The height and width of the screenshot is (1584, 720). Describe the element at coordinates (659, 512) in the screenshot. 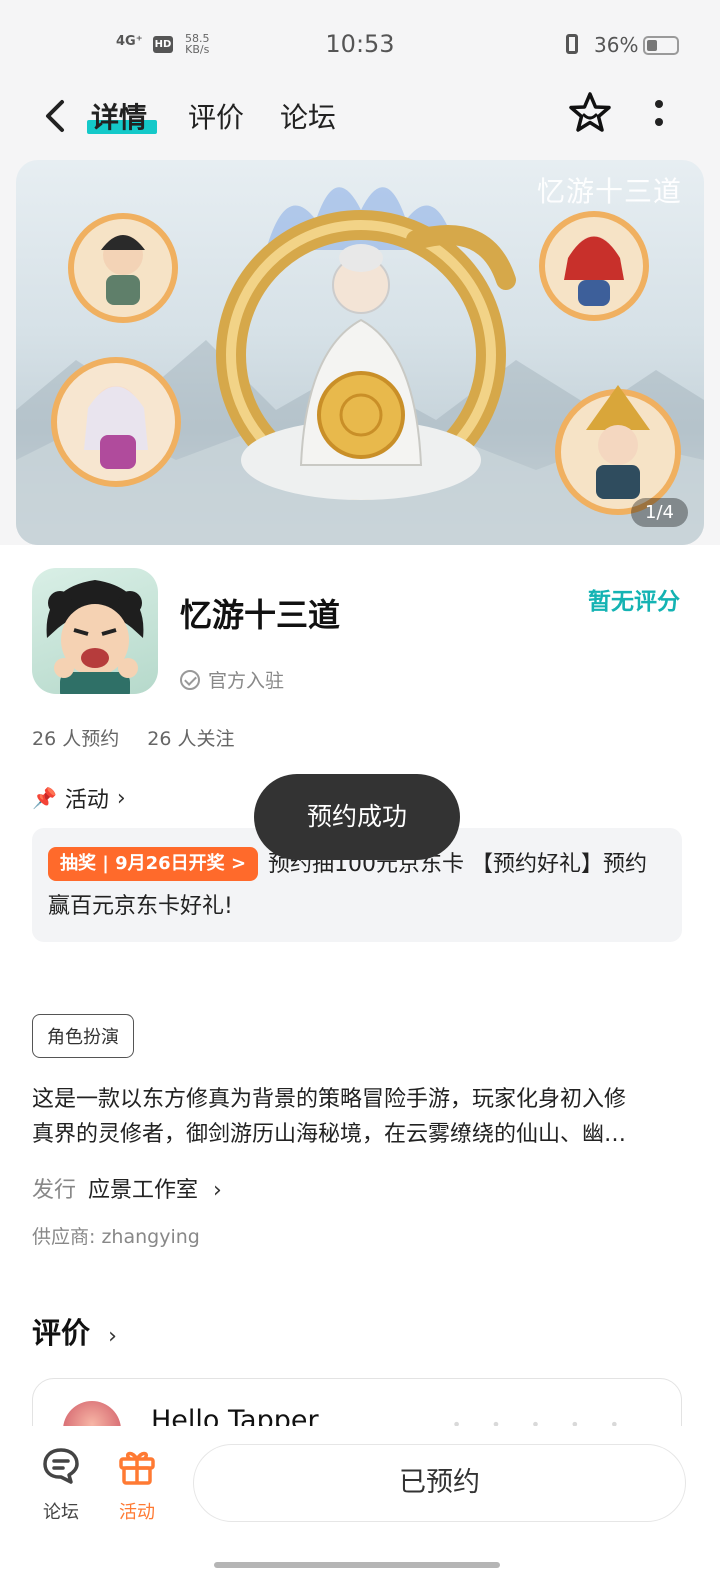

I see `banner-page-indicator: 1/4` at that location.